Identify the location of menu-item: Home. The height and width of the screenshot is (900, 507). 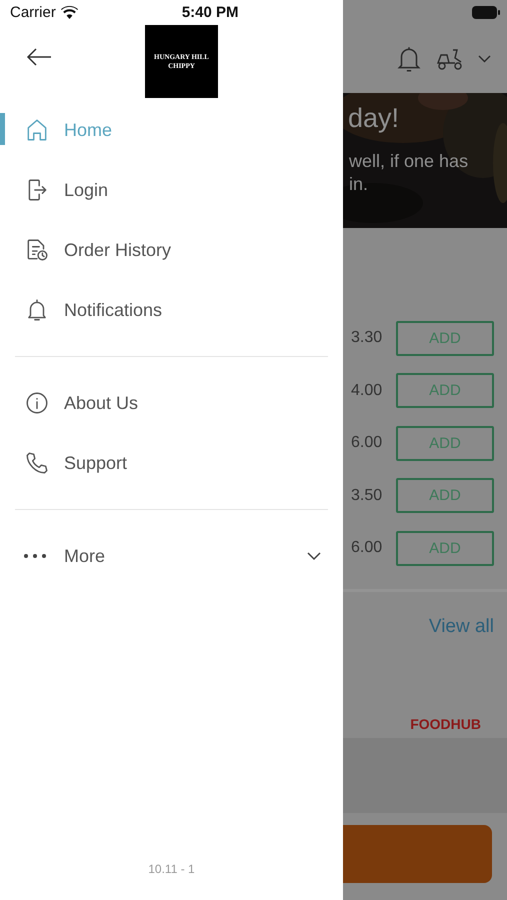
(171, 130).